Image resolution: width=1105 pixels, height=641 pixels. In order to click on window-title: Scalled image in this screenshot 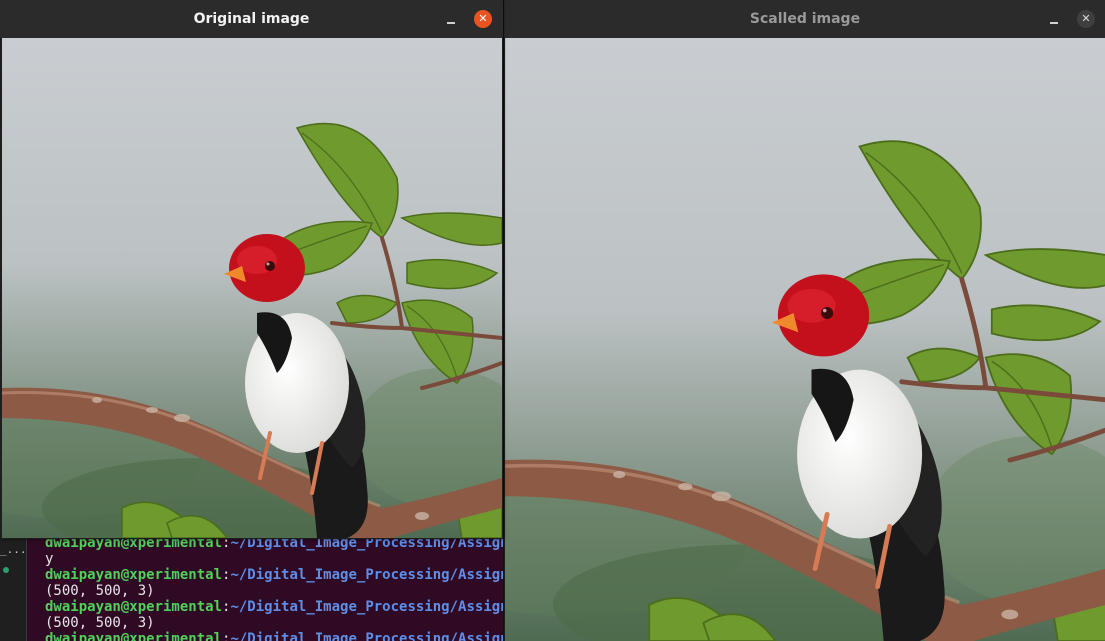, I will do `click(805, 19)`.